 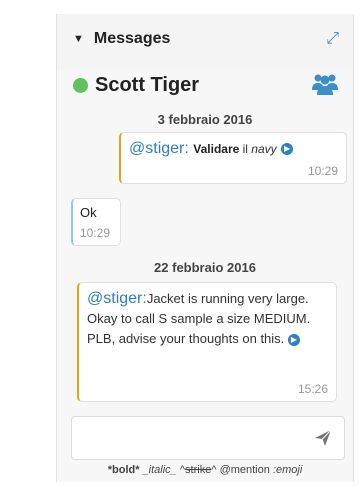 I want to click on collapse-triangle-icon: ▼, so click(x=78, y=39).